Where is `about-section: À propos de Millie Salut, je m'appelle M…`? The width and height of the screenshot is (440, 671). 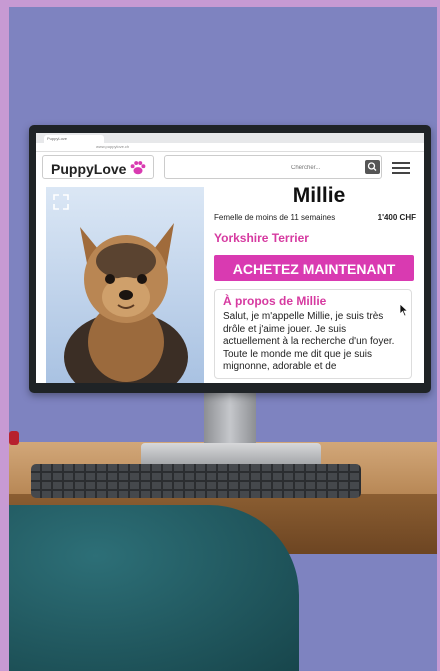 about-section: À propos de Millie Salut, je m'appelle M… is located at coordinates (313, 334).